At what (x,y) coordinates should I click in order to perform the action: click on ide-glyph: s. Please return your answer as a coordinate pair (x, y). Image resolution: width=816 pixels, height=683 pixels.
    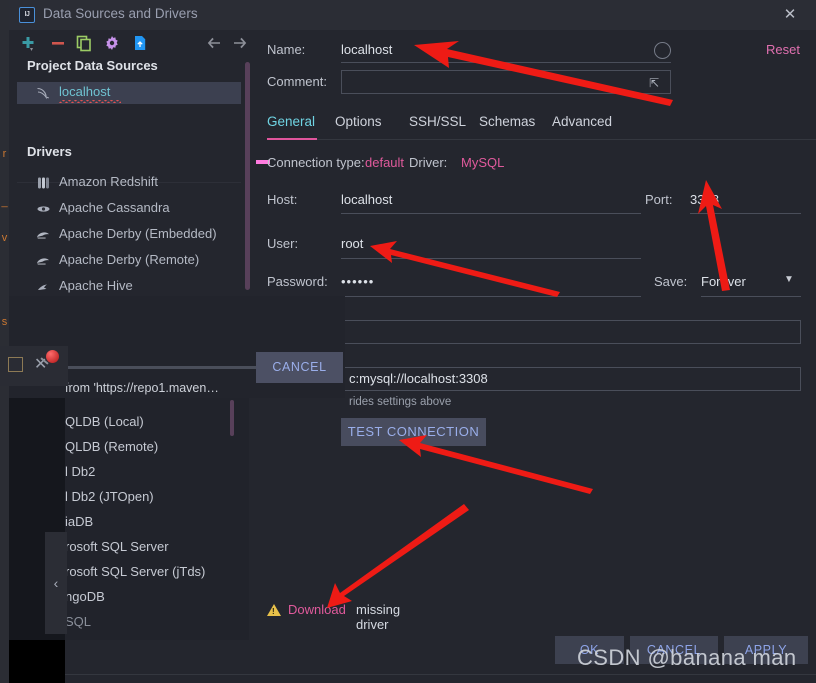
    Looking at the image, I should click on (4, 322).